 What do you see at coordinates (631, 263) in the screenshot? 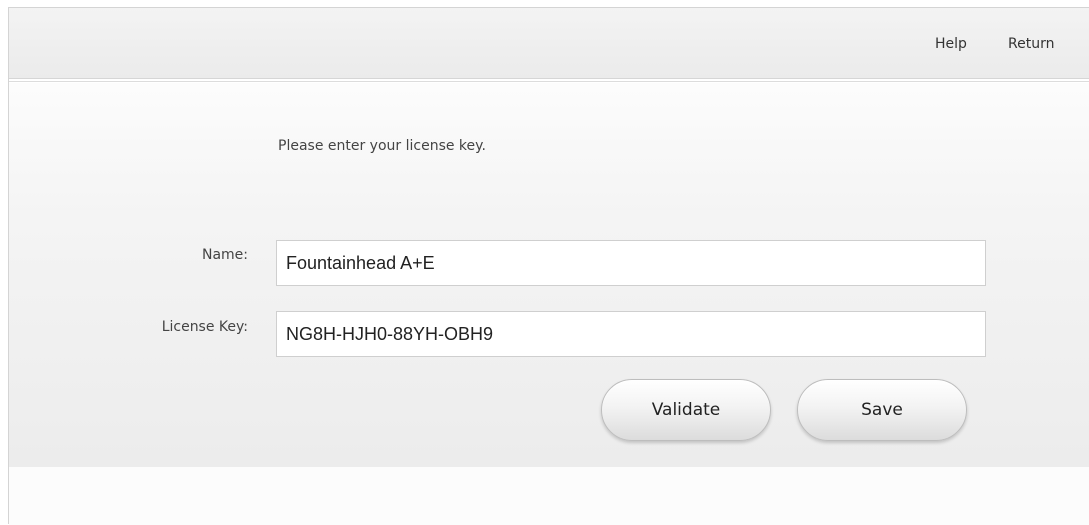
I see `name-field` at bounding box center [631, 263].